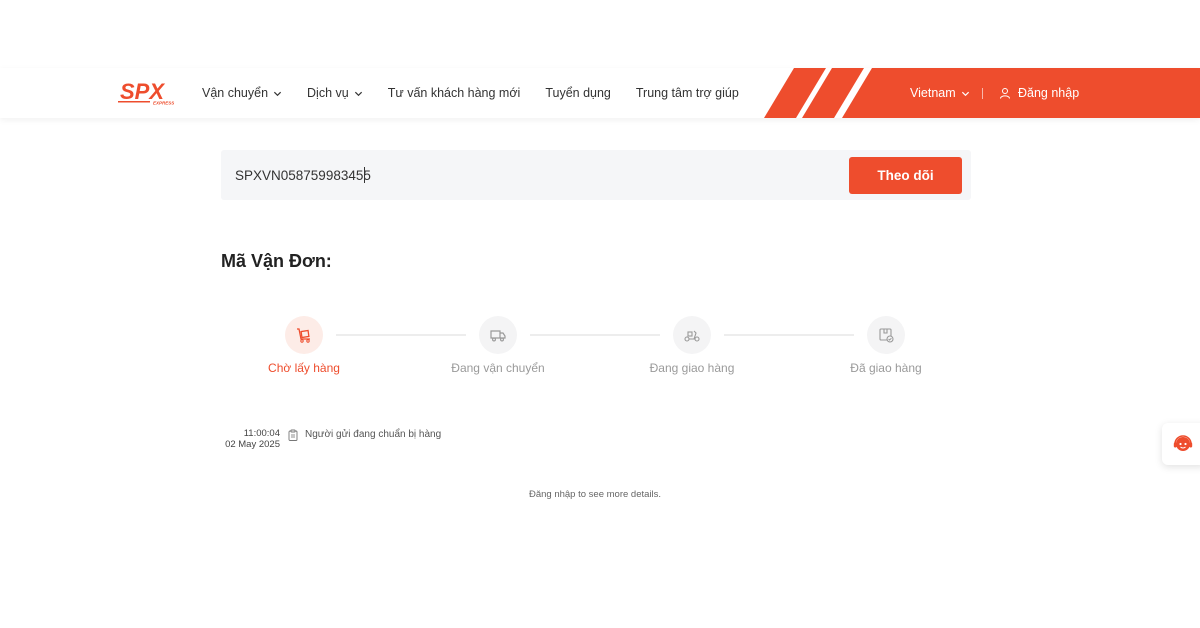 The height and width of the screenshot is (628, 1200). I want to click on login-label: Đăng nhập, so click(1049, 93).